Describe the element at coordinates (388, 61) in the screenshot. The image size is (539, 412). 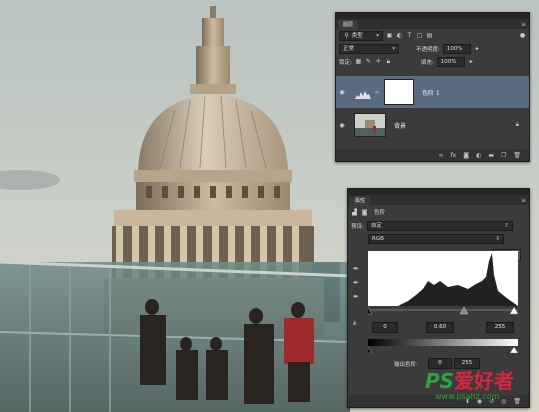
I see `lock-all-icon: 🔒︎` at that location.